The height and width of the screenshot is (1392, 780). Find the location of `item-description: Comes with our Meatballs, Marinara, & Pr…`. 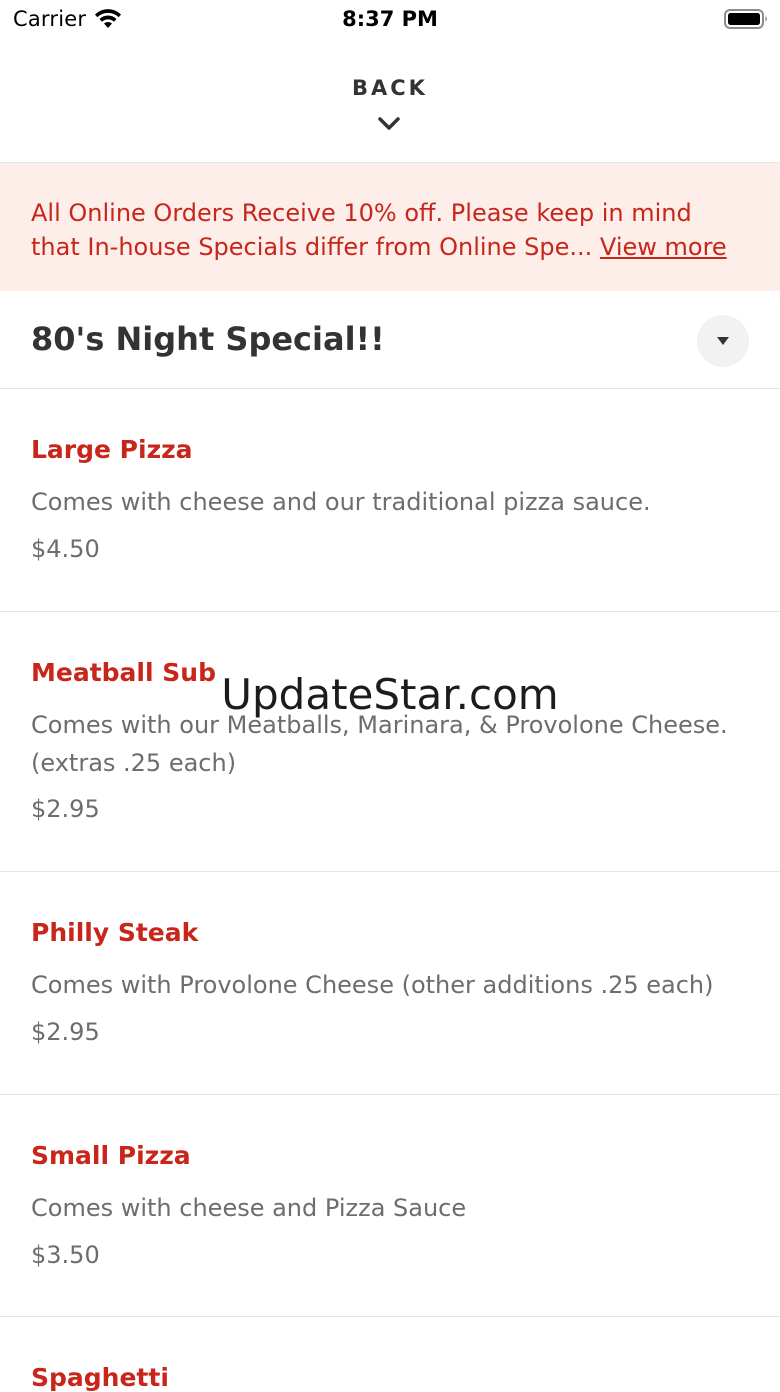

item-description: Comes with our Meatballs, Marinara, & Pr… is located at coordinates (379, 744).